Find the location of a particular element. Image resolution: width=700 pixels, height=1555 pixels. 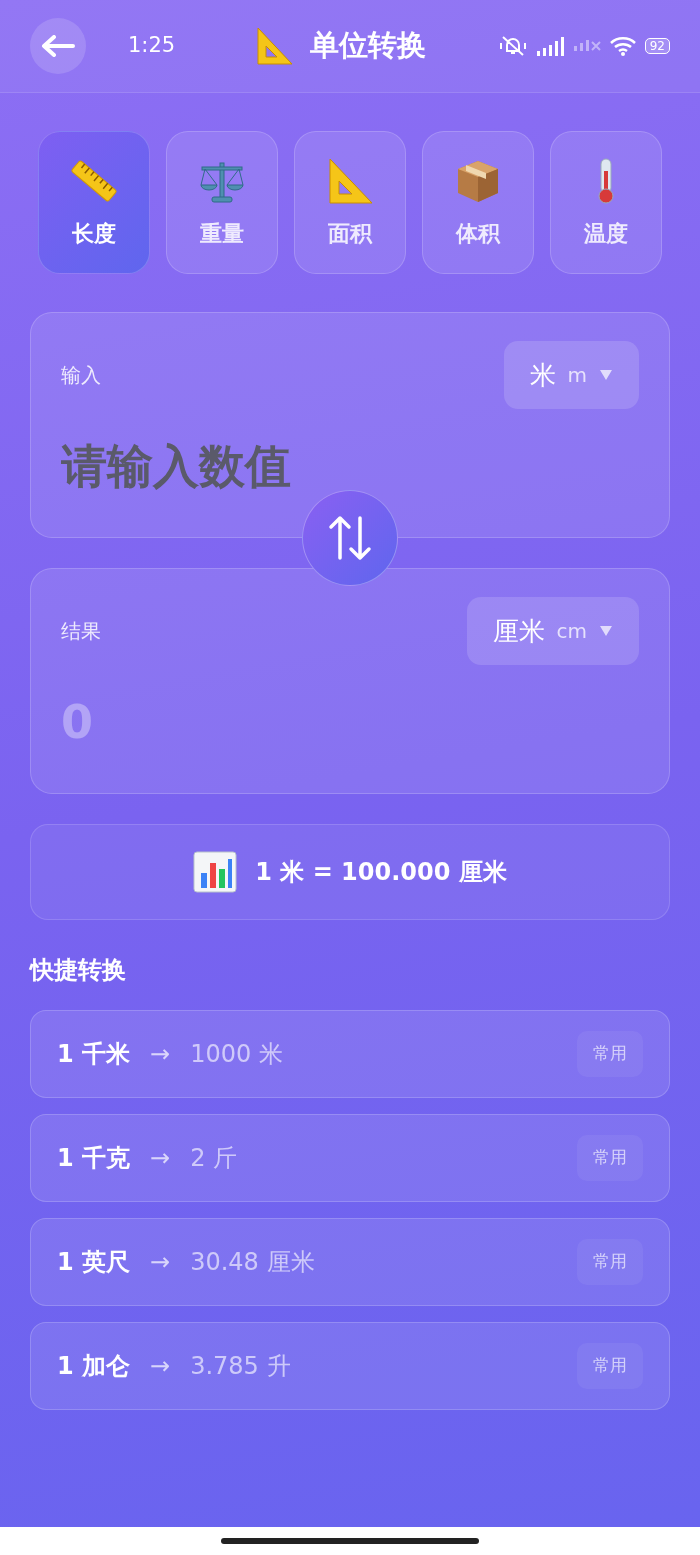

mute-icon is located at coordinates (512, 46).